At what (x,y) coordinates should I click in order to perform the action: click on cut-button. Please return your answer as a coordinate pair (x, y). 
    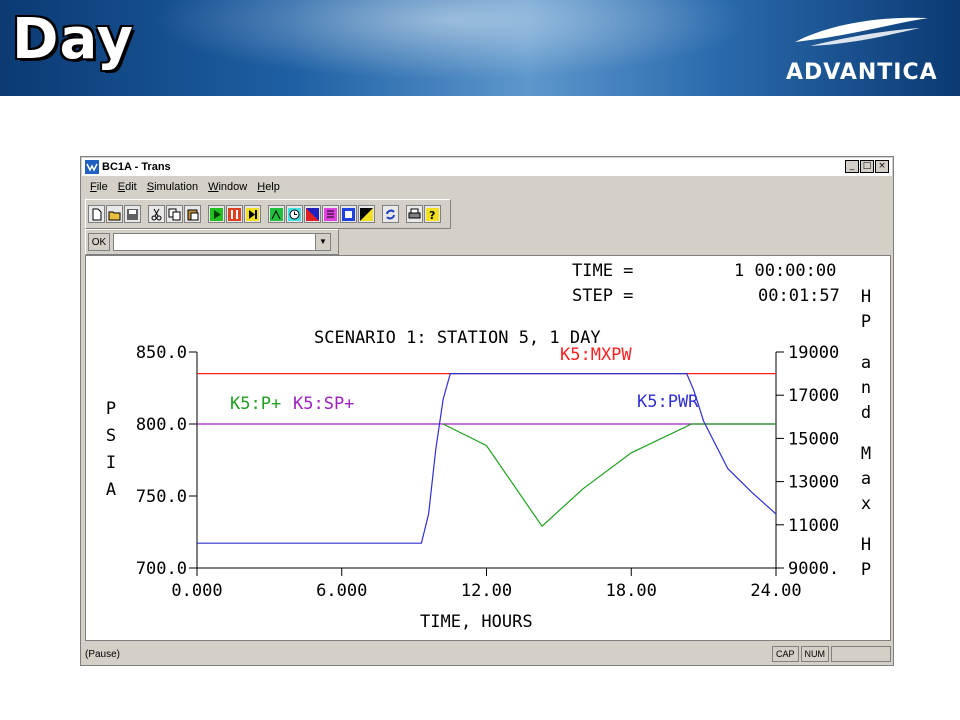
    Looking at the image, I should click on (156, 214).